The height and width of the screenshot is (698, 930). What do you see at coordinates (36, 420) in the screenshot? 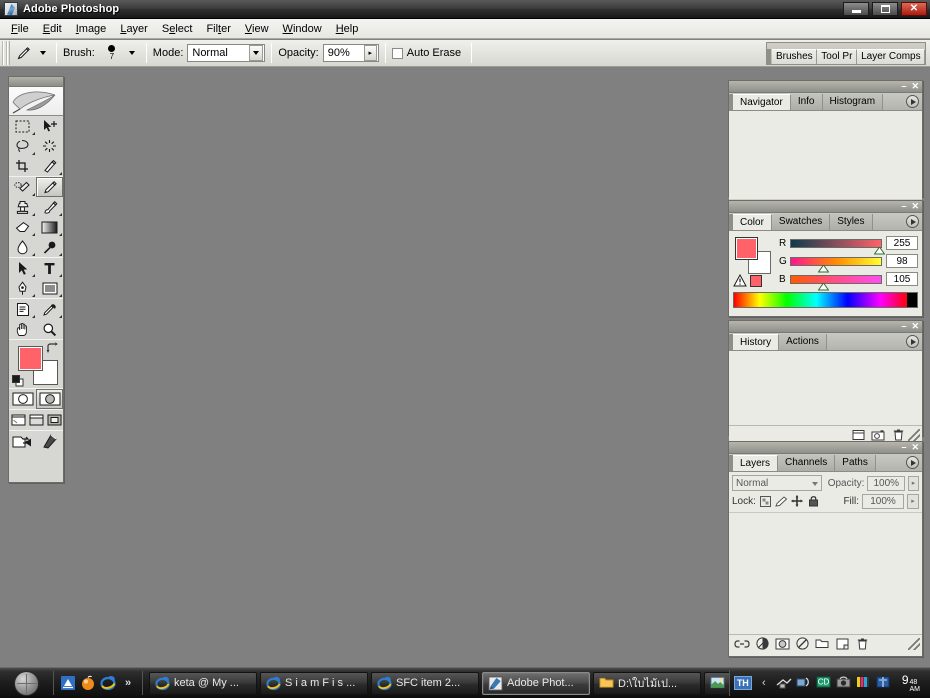
I see `full-screen-menubar-mode-button` at bounding box center [36, 420].